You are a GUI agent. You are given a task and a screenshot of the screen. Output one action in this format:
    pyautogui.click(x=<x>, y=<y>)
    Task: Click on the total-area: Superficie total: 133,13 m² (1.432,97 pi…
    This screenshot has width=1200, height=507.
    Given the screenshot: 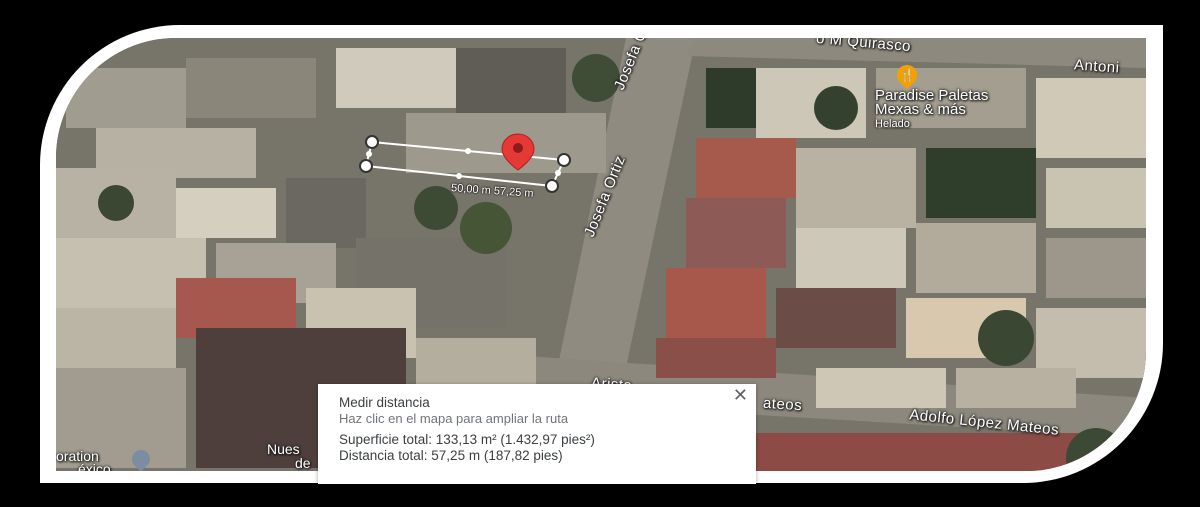 What is the action you would take?
    pyautogui.click(x=467, y=439)
    